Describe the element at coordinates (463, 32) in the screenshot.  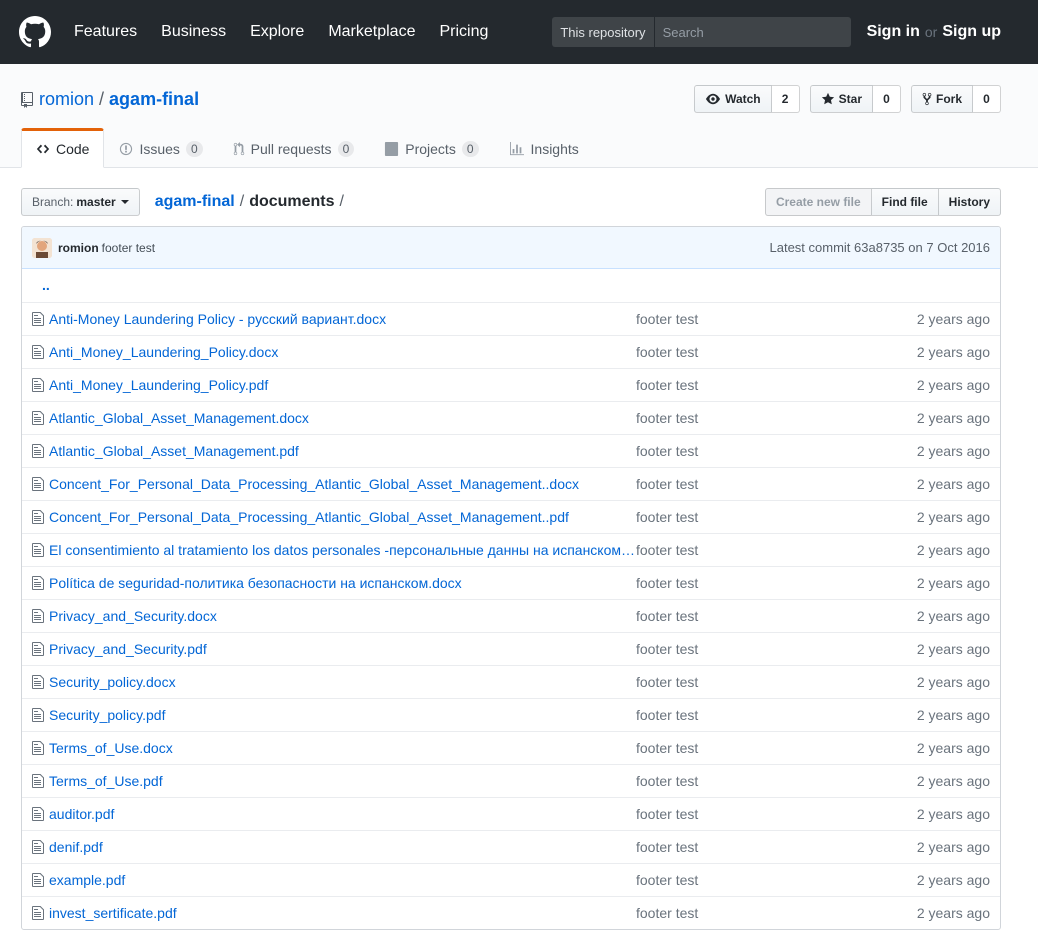
I see `nav-pricing: Pricing` at that location.